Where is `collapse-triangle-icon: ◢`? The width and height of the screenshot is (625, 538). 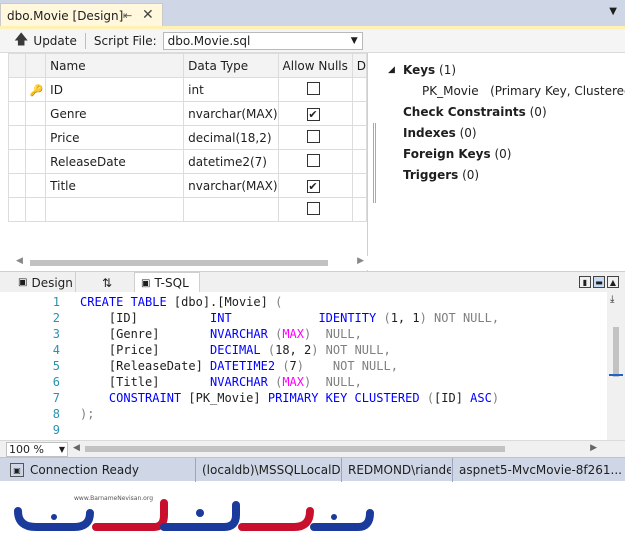
collapse-triangle-icon: ◢ is located at coordinates (391, 70).